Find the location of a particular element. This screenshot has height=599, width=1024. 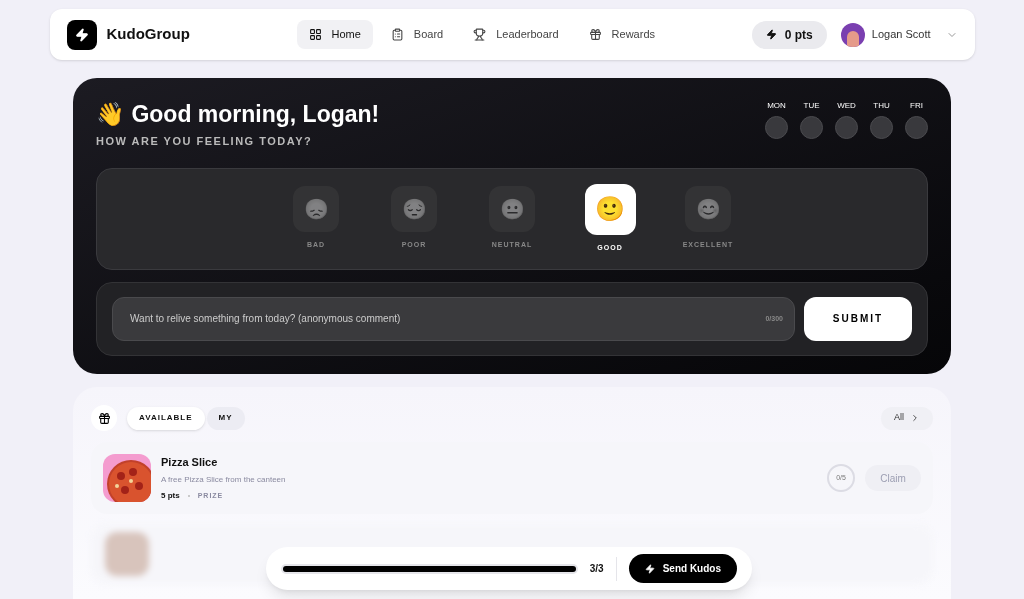

reward-points: 5 pts is located at coordinates (170, 496).